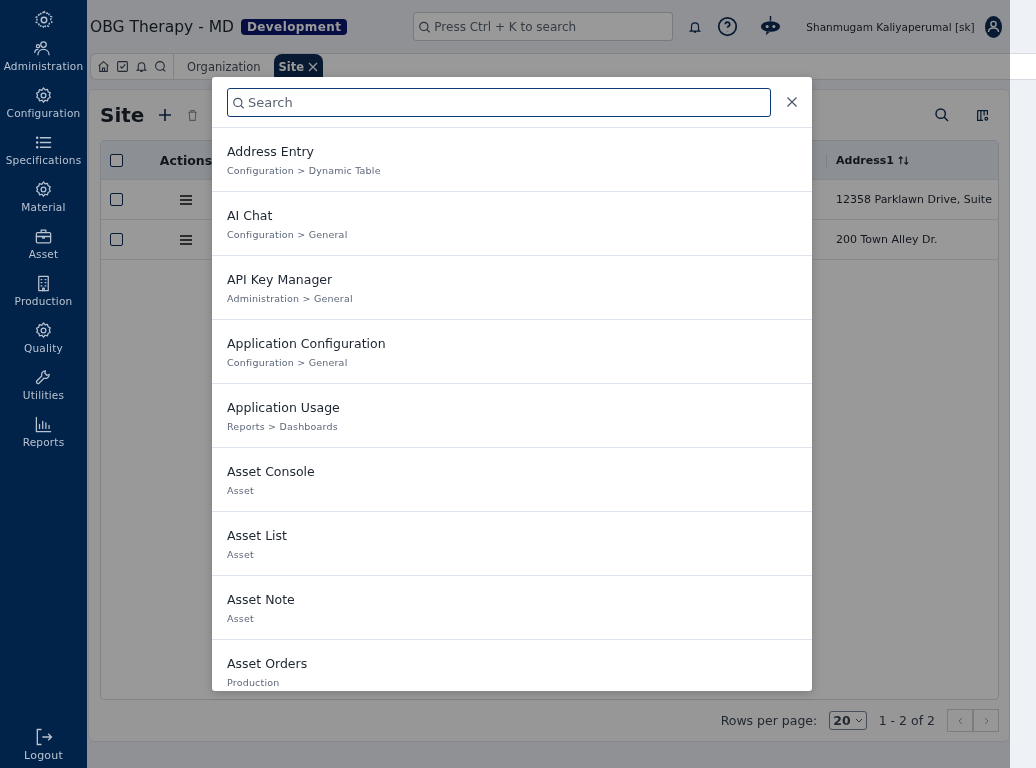 This screenshot has height=768, width=1036. I want to click on chevron-right-icon, so click(986, 720).